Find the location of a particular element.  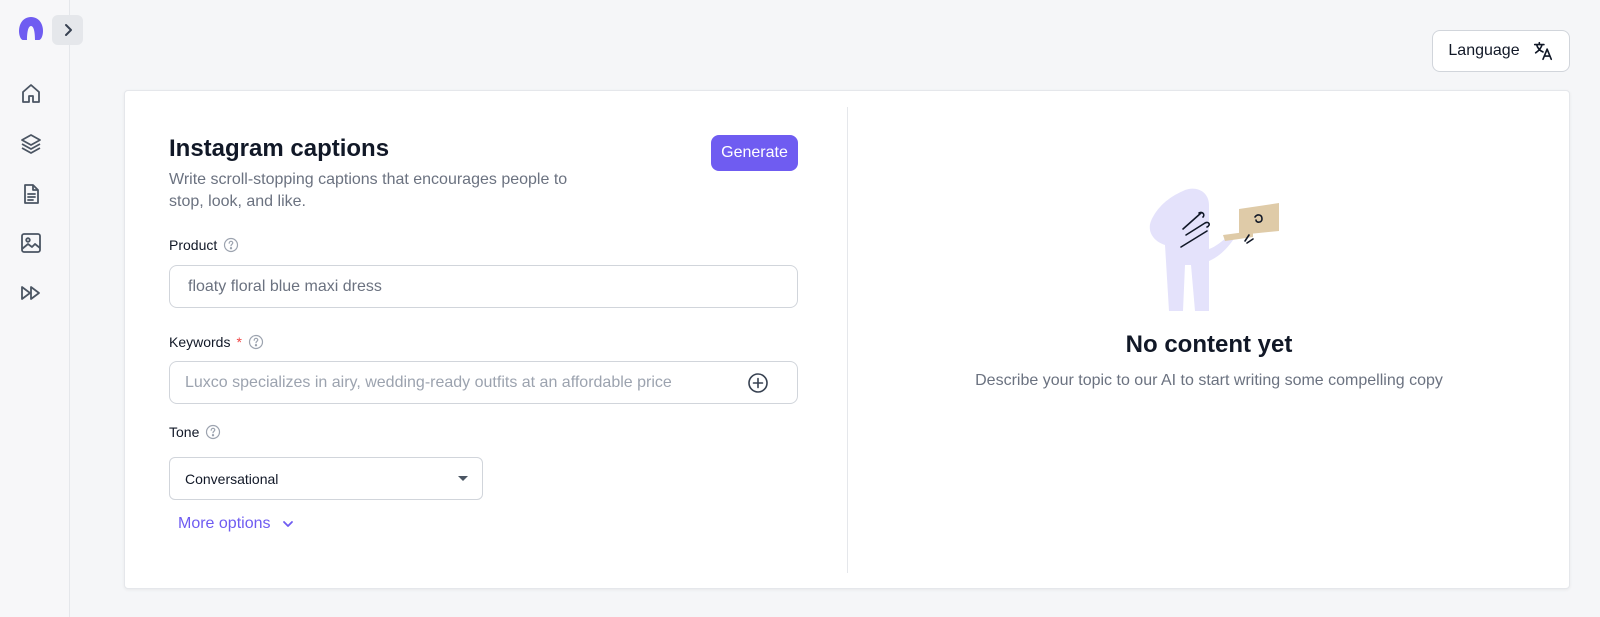

home-icon is located at coordinates (31, 93).